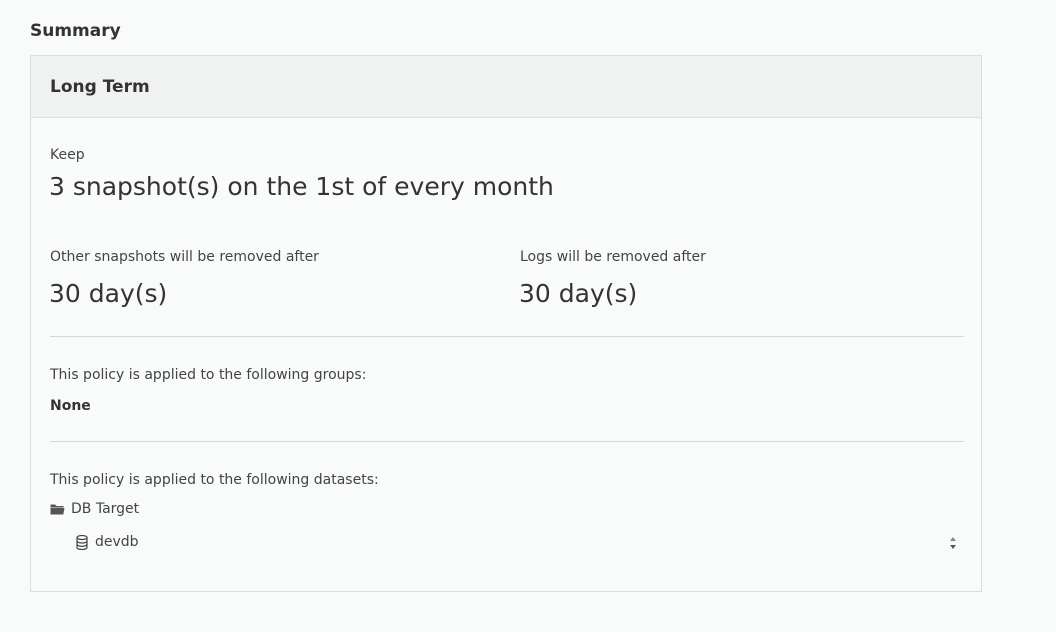  What do you see at coordinates (82, 542) in the screenshot?
I see `database-icon` at bounding box center [82, 542].